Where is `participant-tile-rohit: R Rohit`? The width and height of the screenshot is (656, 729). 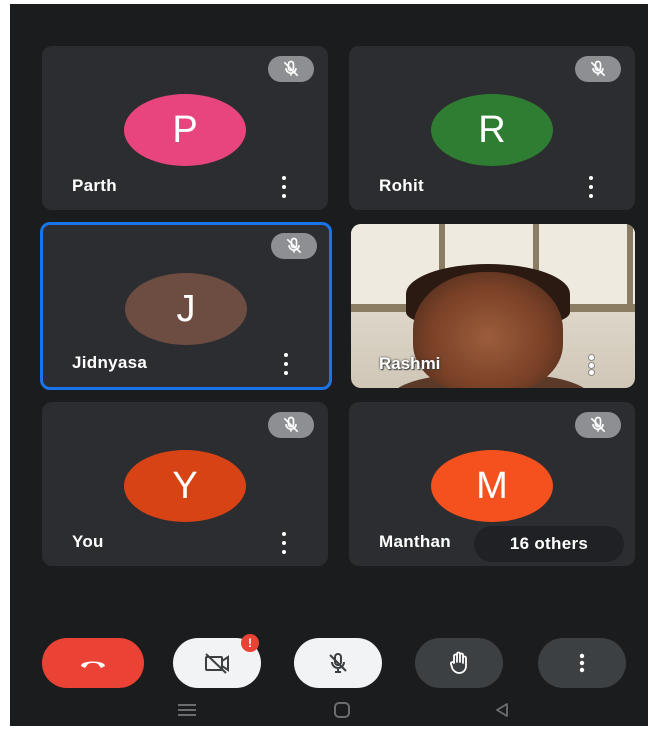 participant-tile-rohit: R Rohit is located at coordinates (492, 128).